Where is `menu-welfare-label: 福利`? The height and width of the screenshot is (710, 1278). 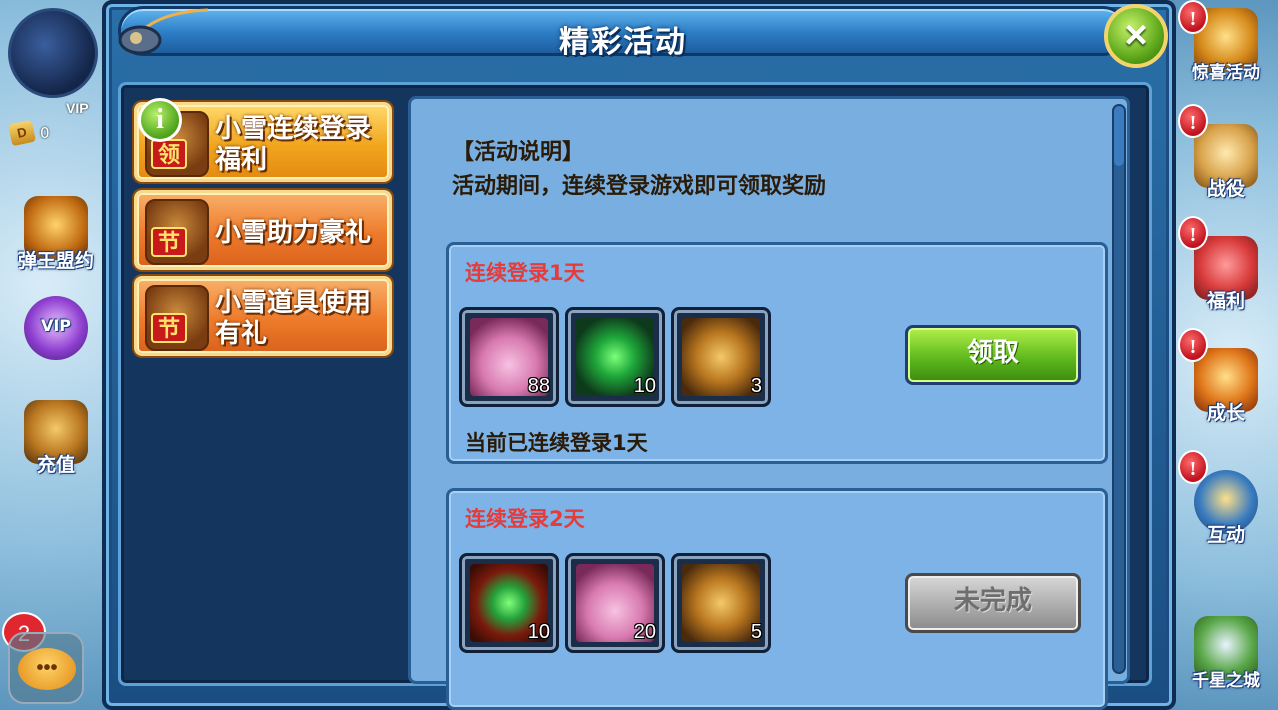
menu-welfare-label: 福利 is located at coordinates (1225, 301).